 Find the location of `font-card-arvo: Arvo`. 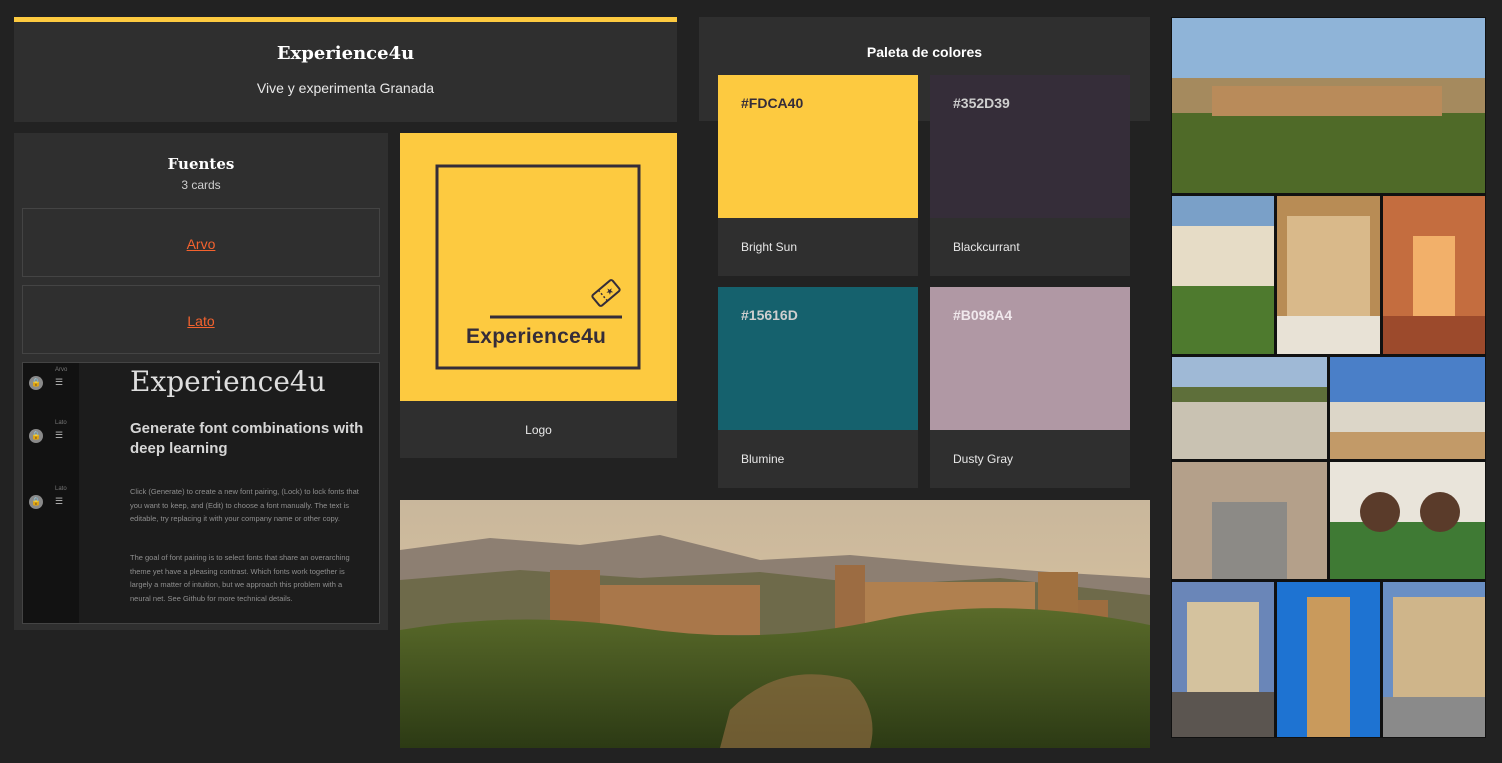

font-card-arvo: Arvo is located at coordinates (201, 242).